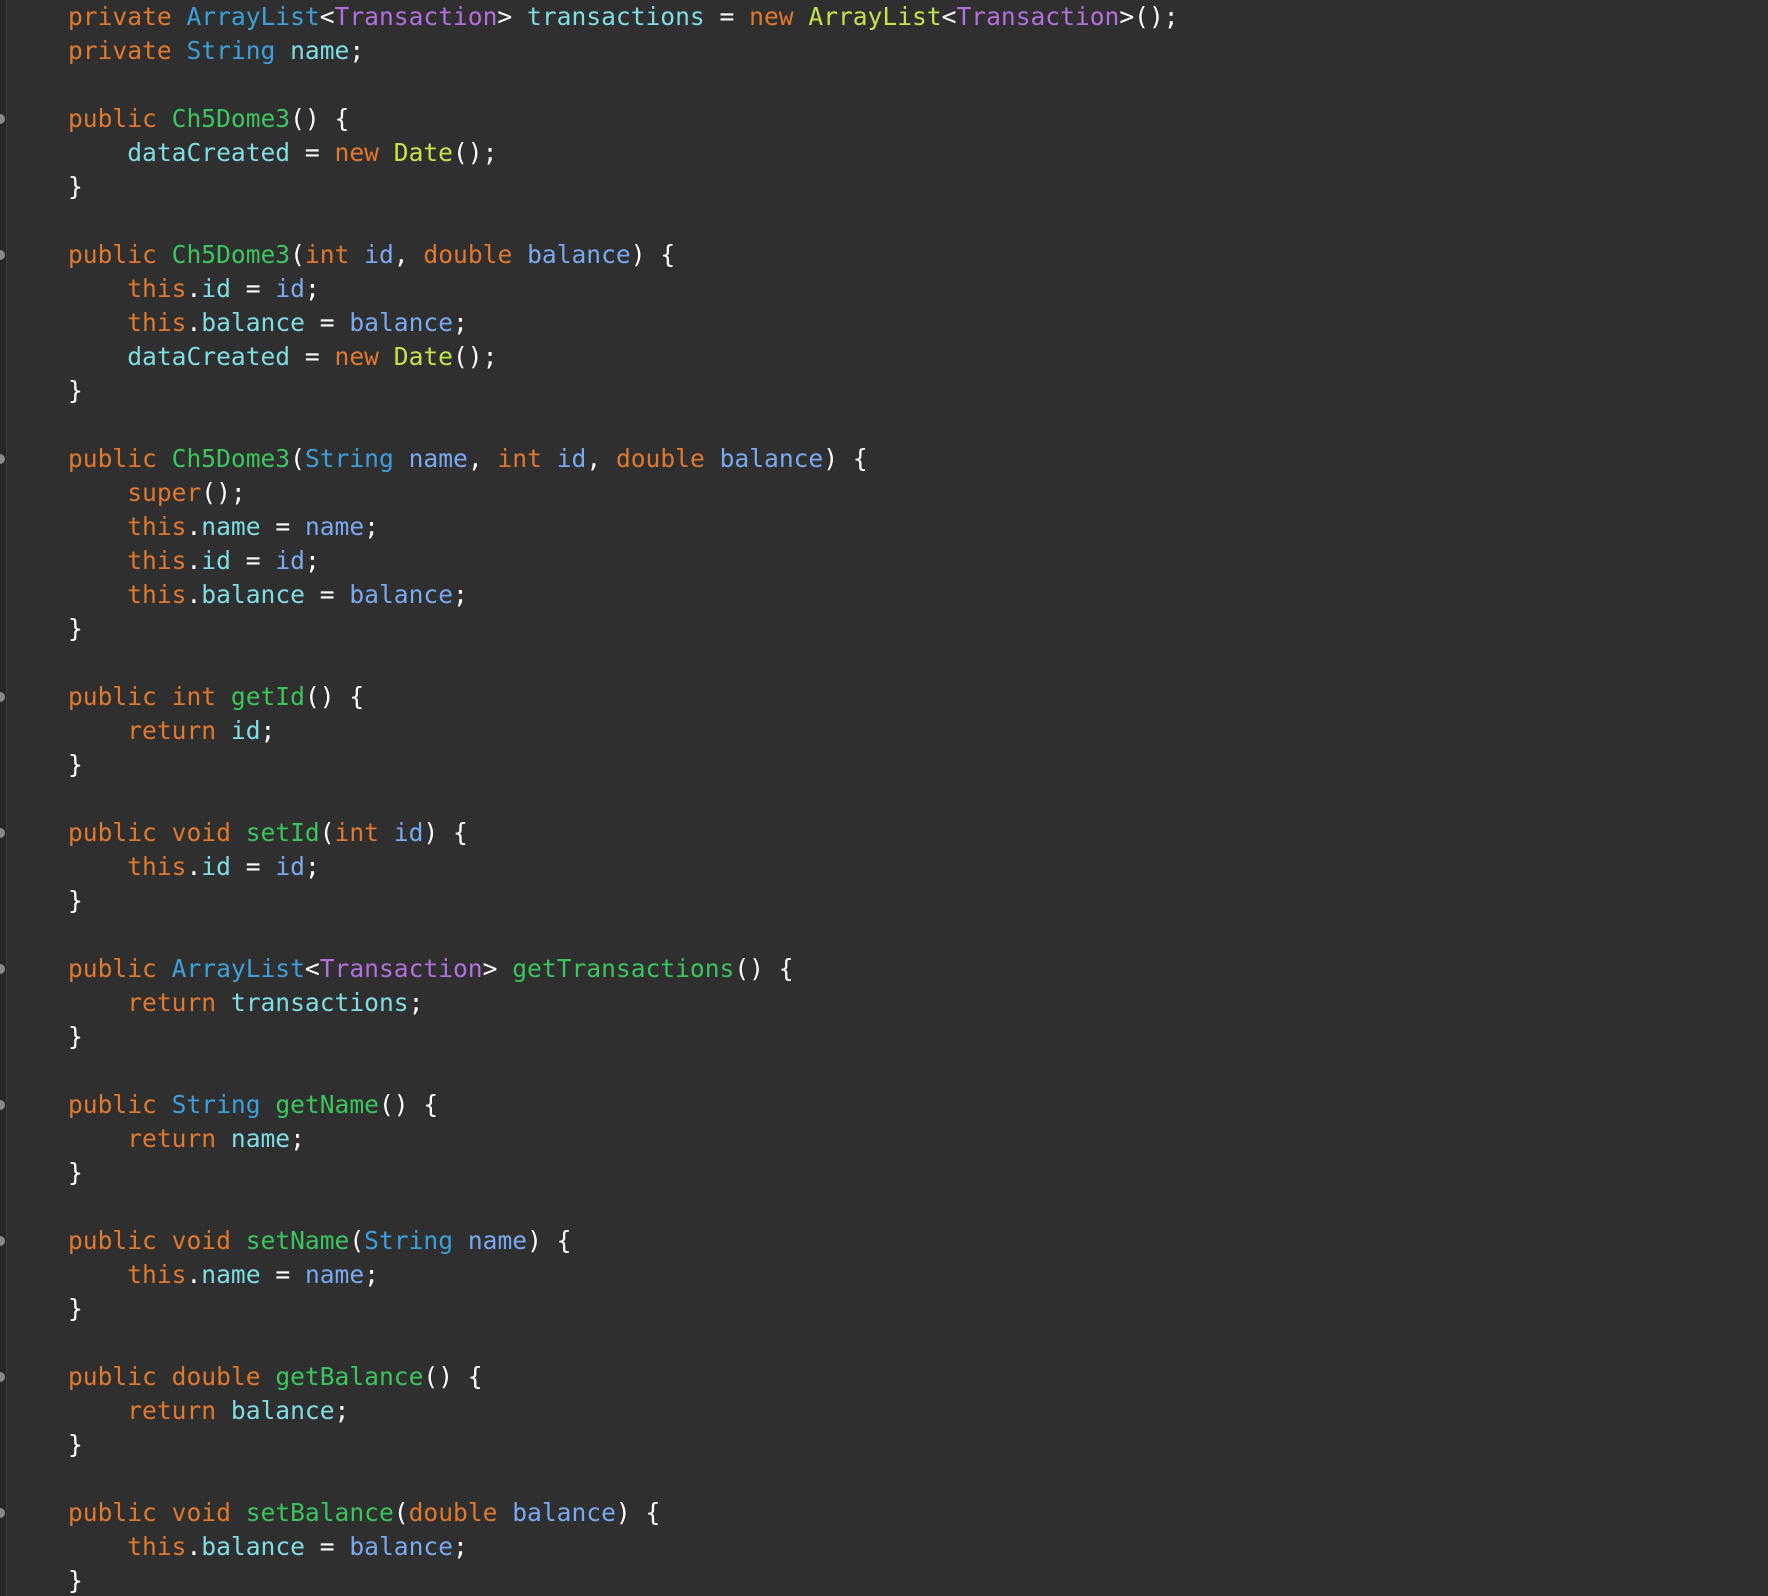  I want to click on code-token: ) {, so click(638, 1512).